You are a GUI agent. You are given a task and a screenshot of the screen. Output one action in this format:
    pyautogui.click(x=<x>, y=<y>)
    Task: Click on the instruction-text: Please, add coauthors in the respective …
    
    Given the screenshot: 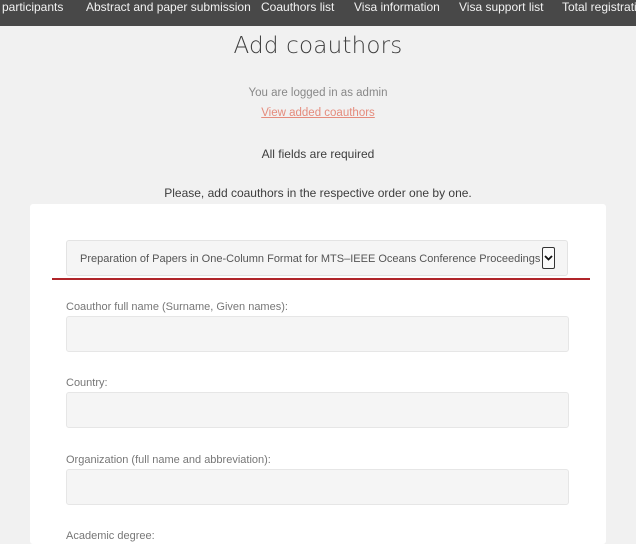 What is the action you would take?
    pyautogui.click(x=318, y=193)
    